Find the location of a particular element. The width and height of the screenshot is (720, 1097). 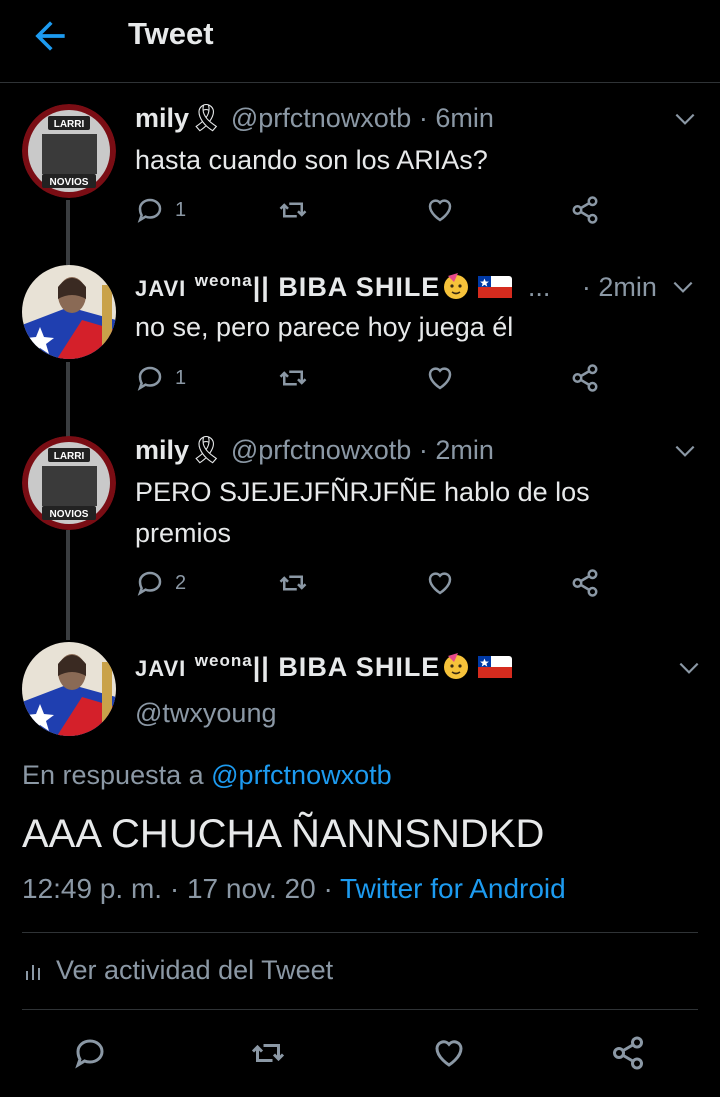

tweet-text: hasta cuando son los ARIAs? is located at coordinates (311, 160).